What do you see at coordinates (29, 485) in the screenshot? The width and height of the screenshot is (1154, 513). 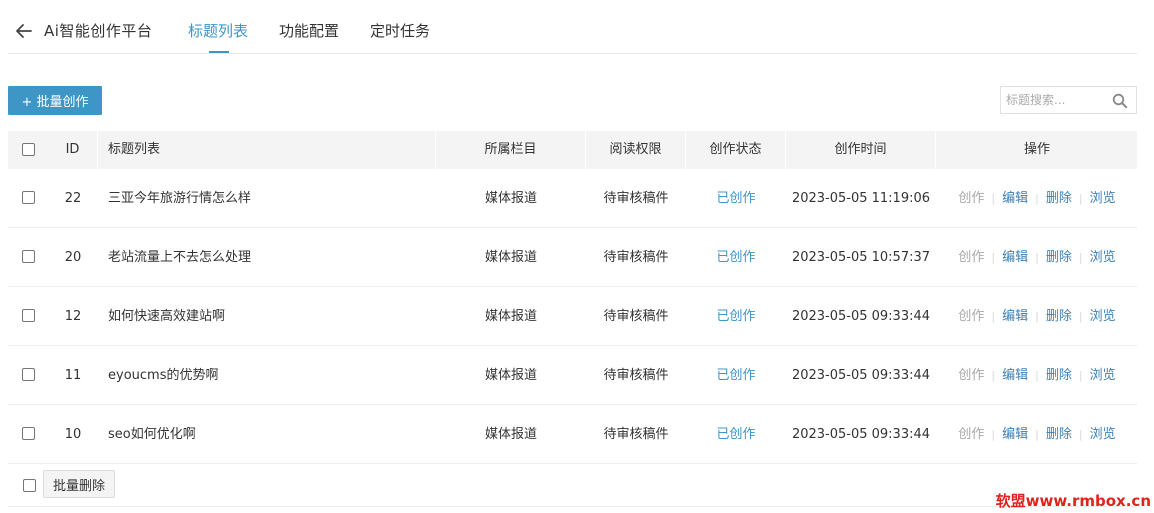 I see `footer-select-all-checkbox` at bounding box center [29, 485].